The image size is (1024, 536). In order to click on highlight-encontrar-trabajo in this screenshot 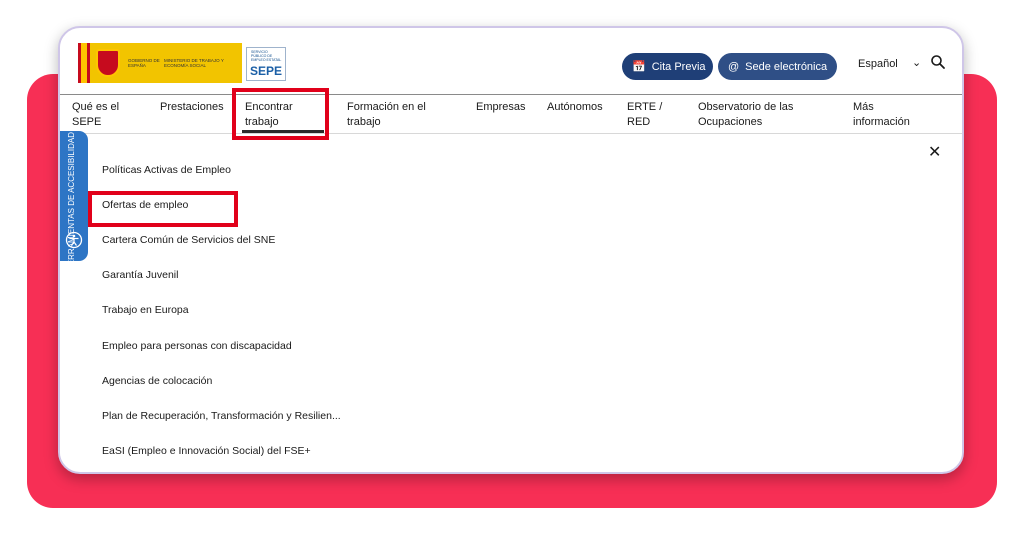, I will do `click(280, 114)`.